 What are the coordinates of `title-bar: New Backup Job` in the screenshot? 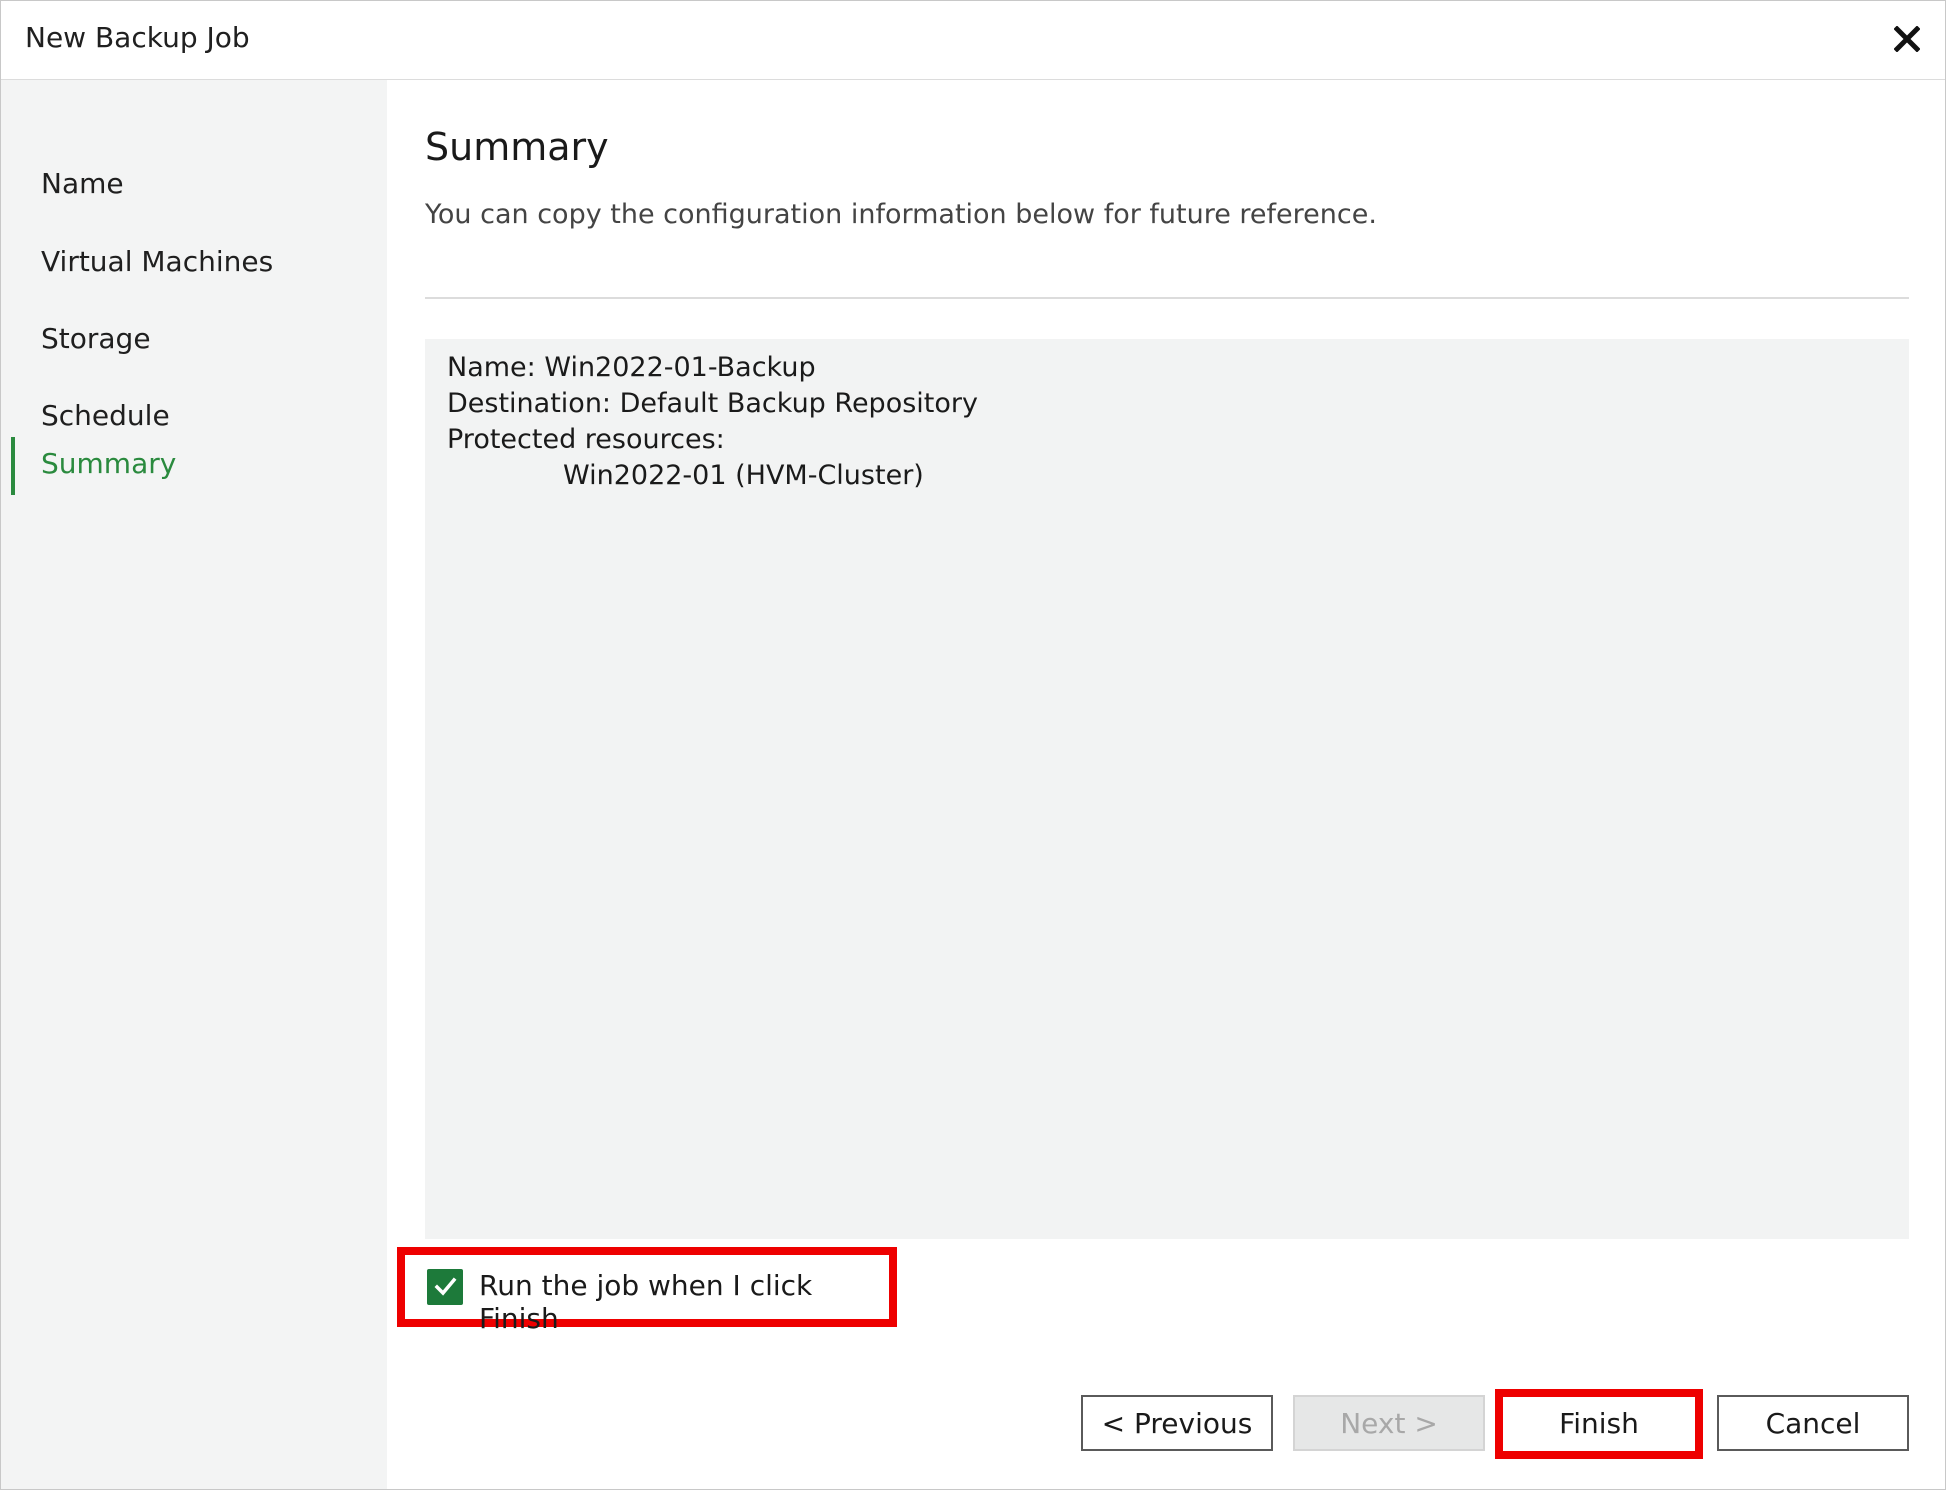 It's located at (973, 40).